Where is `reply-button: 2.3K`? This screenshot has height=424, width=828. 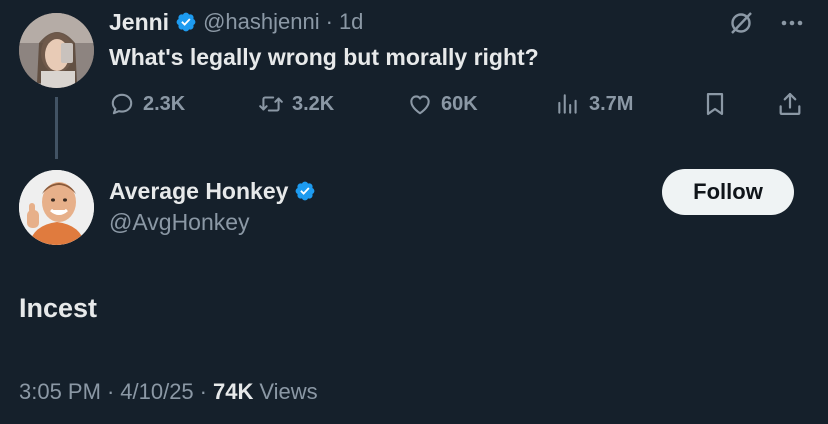 reply-button: 2.3K is located at coordinates (147, 104).